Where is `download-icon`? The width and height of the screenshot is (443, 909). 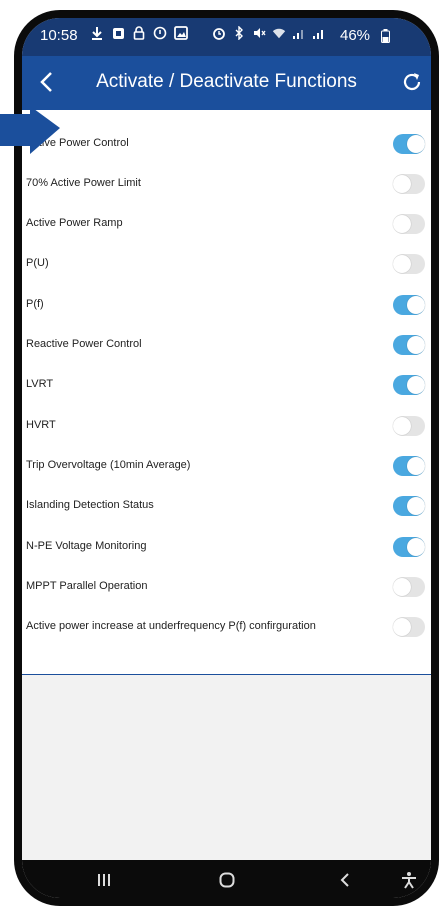 download-icon is located at coordinates (97, 33).